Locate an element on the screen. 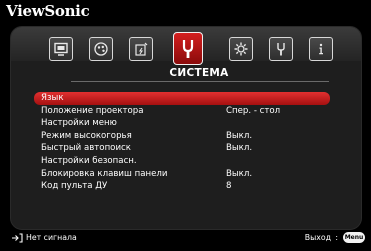  menu-item-value: 8 is located at coordinates (229, 186).